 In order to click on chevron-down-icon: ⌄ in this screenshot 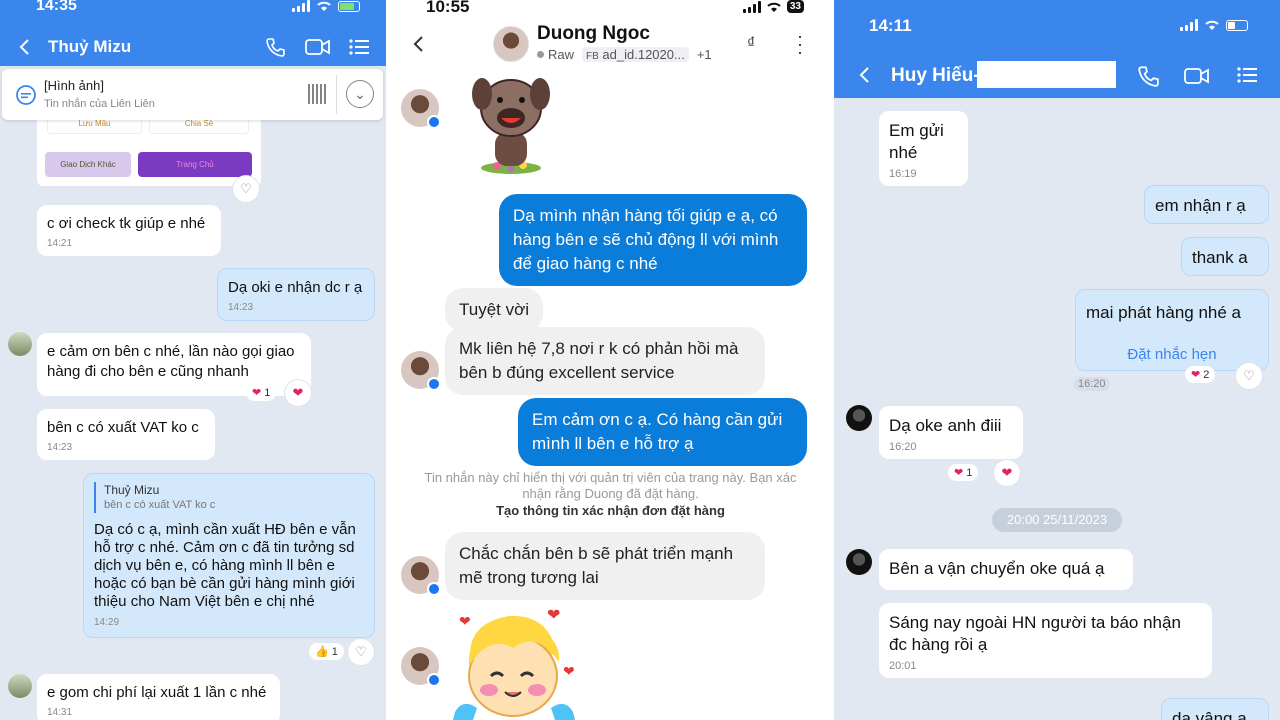, I will do `click(360, 94)`.